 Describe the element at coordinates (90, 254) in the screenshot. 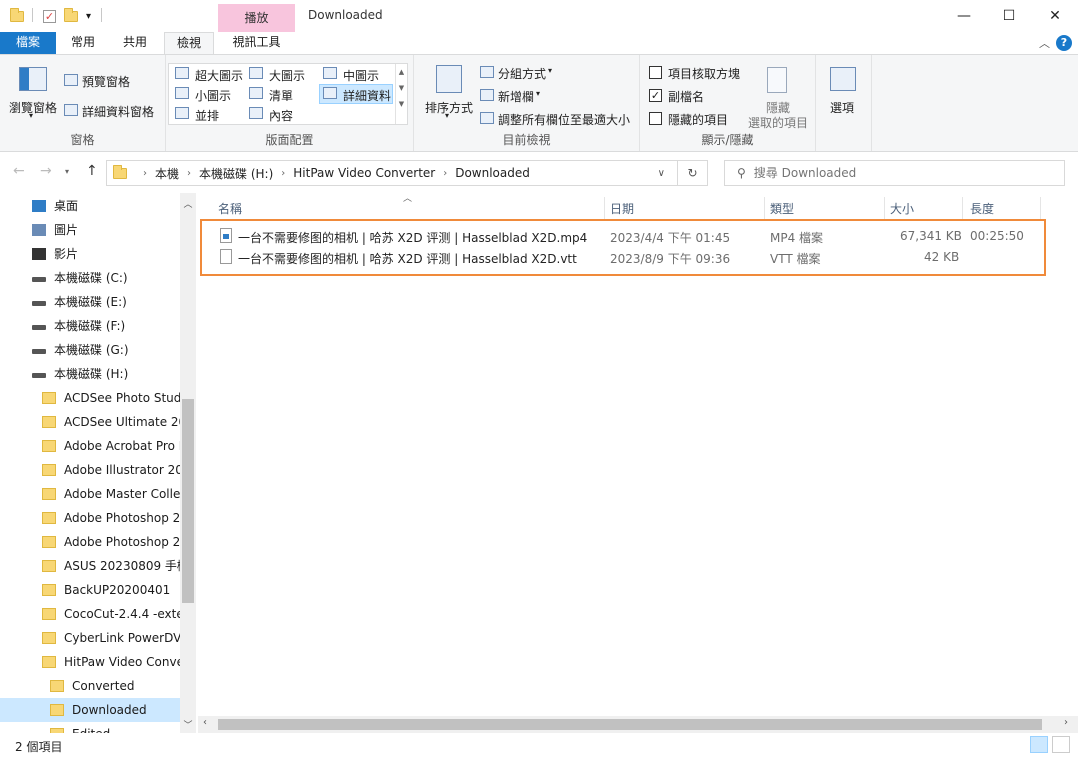

I see `nav-item: 影片` at that location.